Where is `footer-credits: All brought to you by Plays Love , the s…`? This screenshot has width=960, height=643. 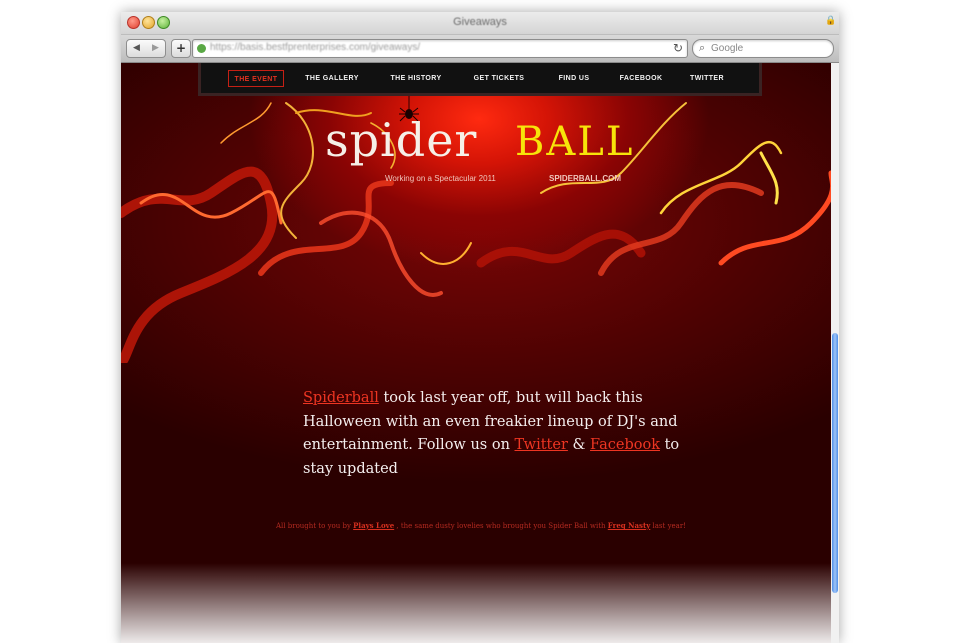
footer-credits: All brought to you by Plays Love , the s… is located at coordinates (481, 525).